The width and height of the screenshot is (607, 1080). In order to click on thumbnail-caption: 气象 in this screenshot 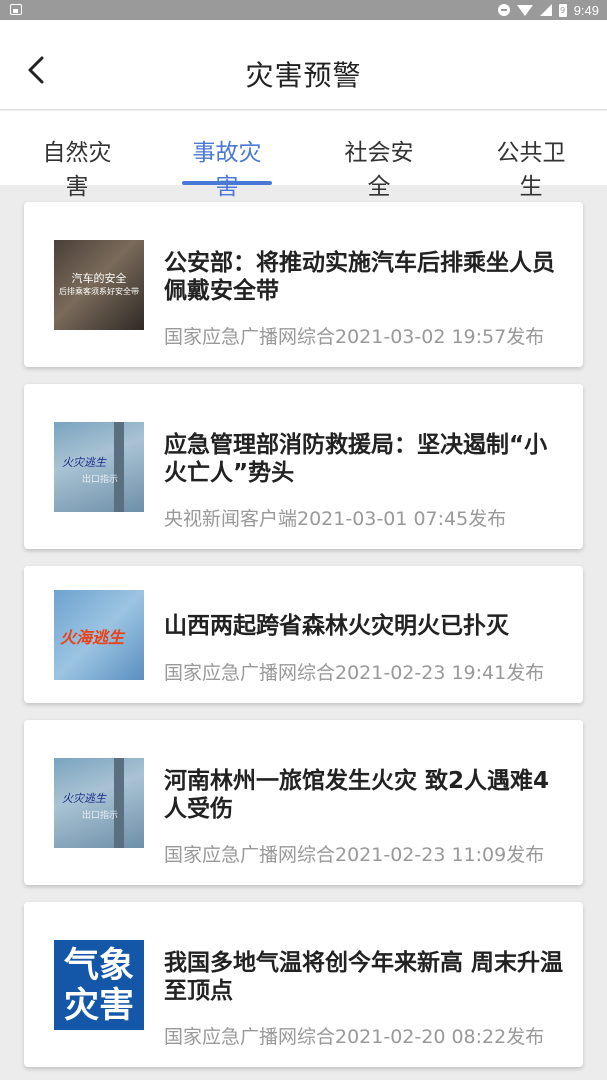, I will do `click(98, 966)`.